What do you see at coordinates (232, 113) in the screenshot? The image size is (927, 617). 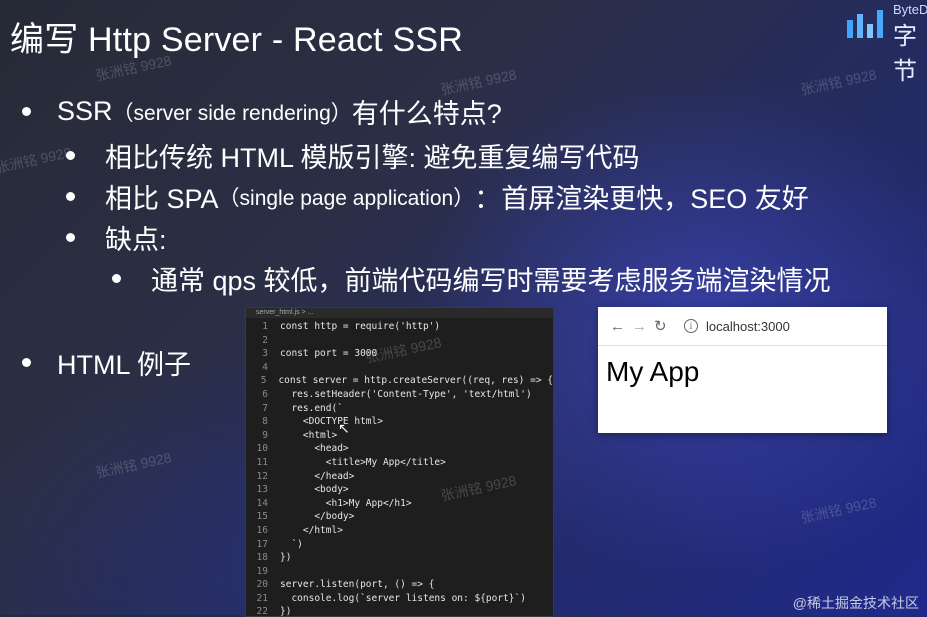 I see `bullet-ssr-paren: （server side rendering）` at bounding box center [232, 113].